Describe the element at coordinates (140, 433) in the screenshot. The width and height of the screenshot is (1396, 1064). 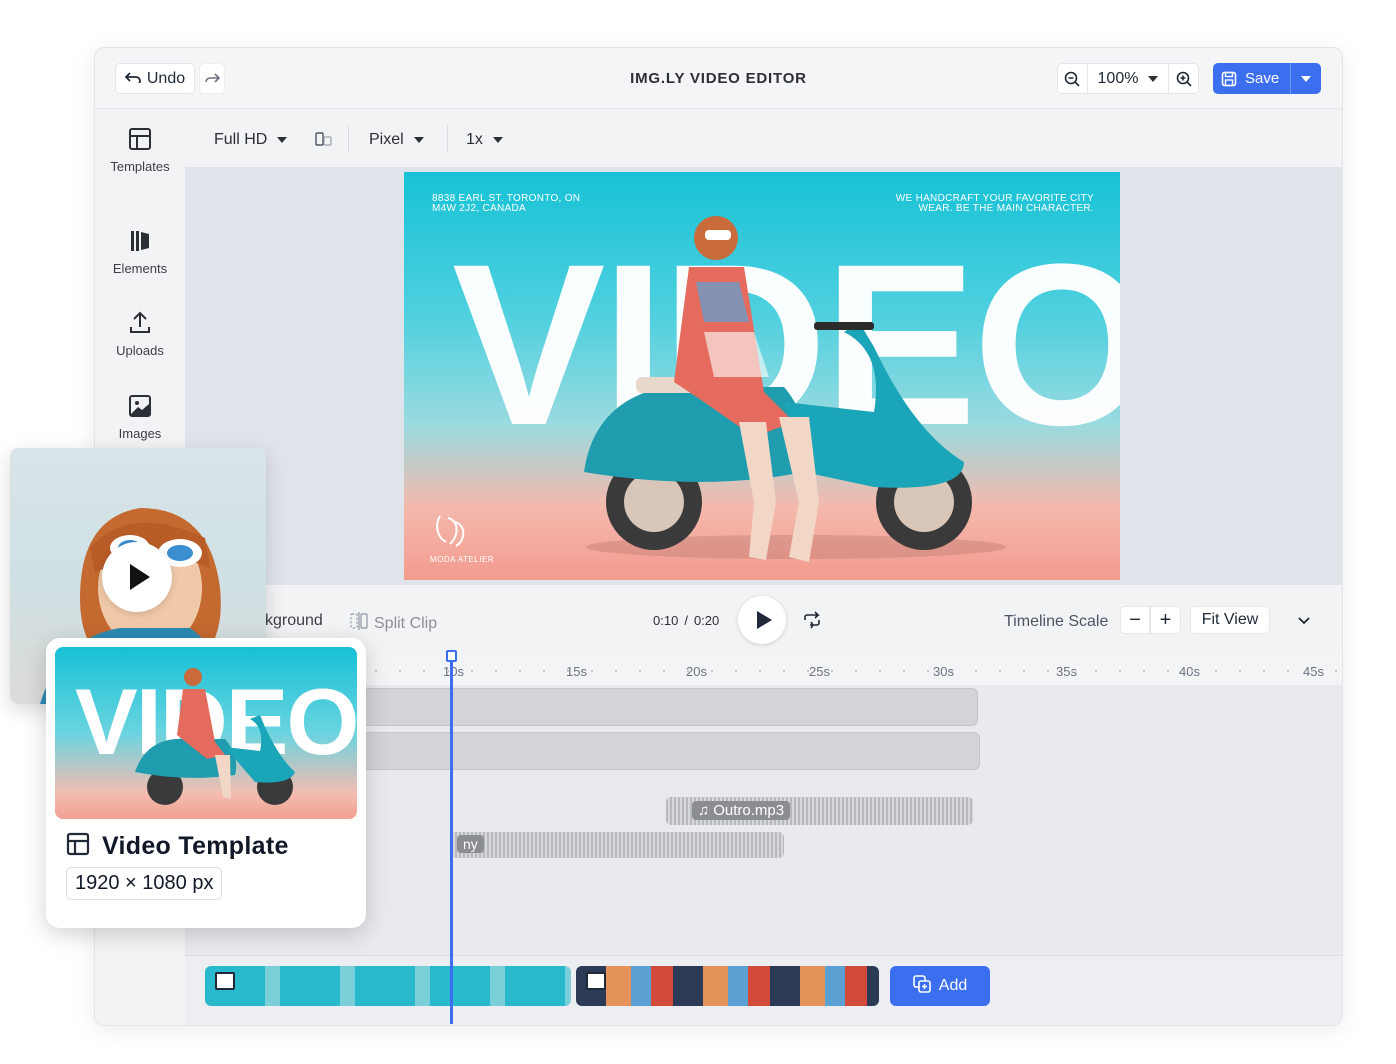
I see `sidebar-item-label: Images` at that location.